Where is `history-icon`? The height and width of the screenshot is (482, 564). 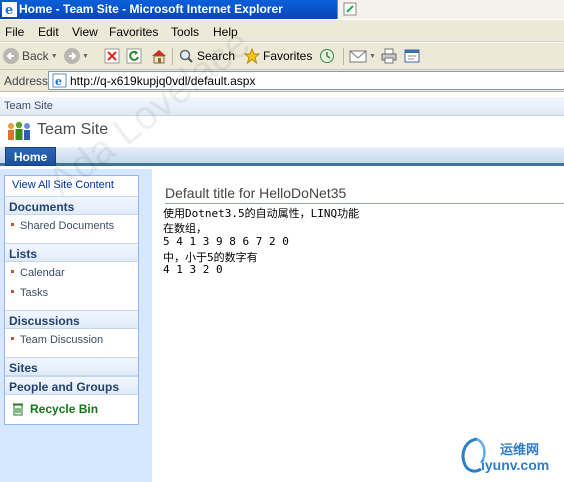
history-icon is located at coordinates (327, 56).